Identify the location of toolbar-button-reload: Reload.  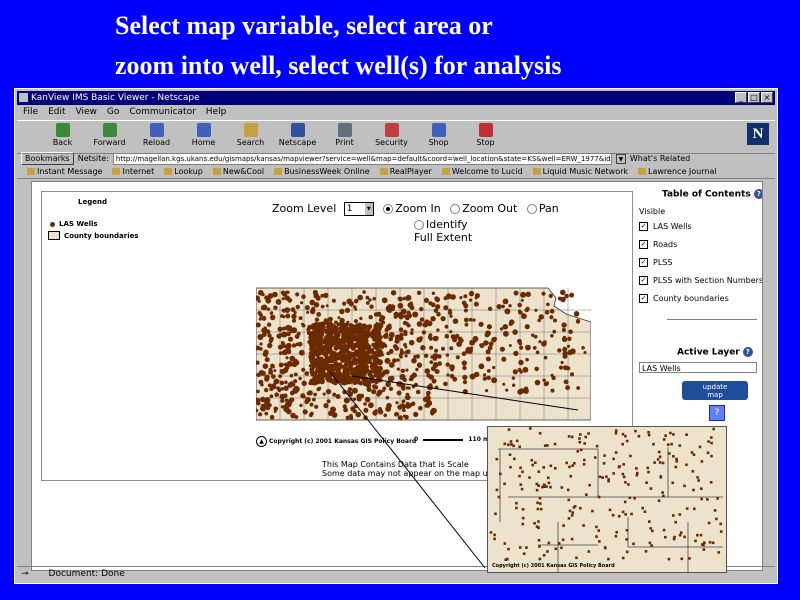
(156, 137).